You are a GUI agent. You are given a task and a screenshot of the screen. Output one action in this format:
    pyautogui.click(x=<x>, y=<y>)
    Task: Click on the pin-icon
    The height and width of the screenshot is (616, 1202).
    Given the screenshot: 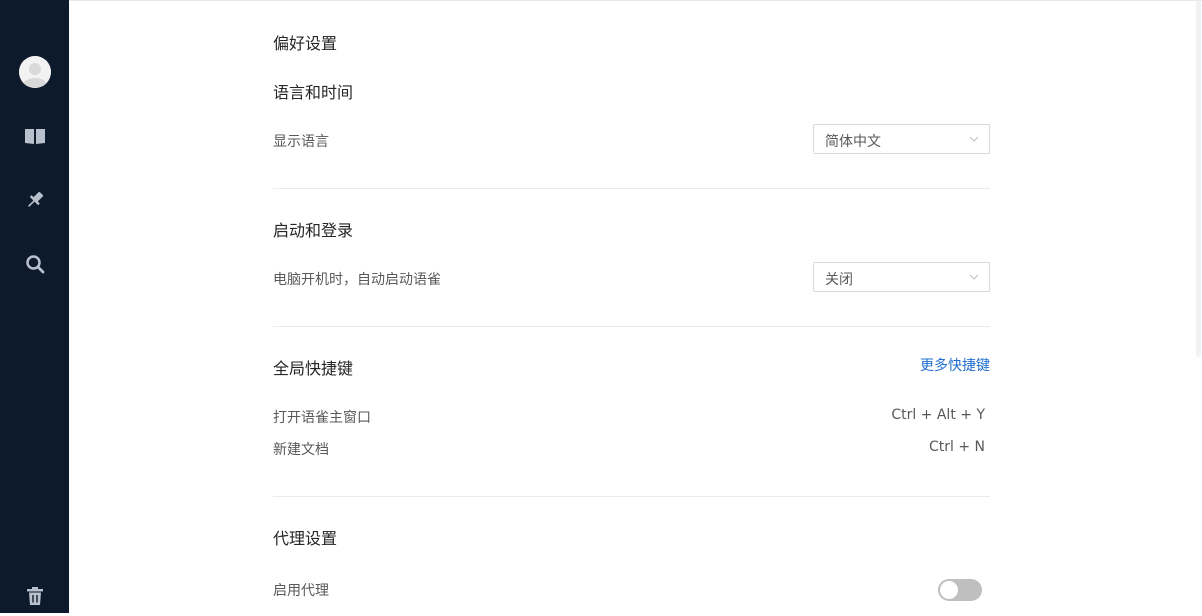 What is the action you would take?
    pyautogui.click(x=35, y=199)
    